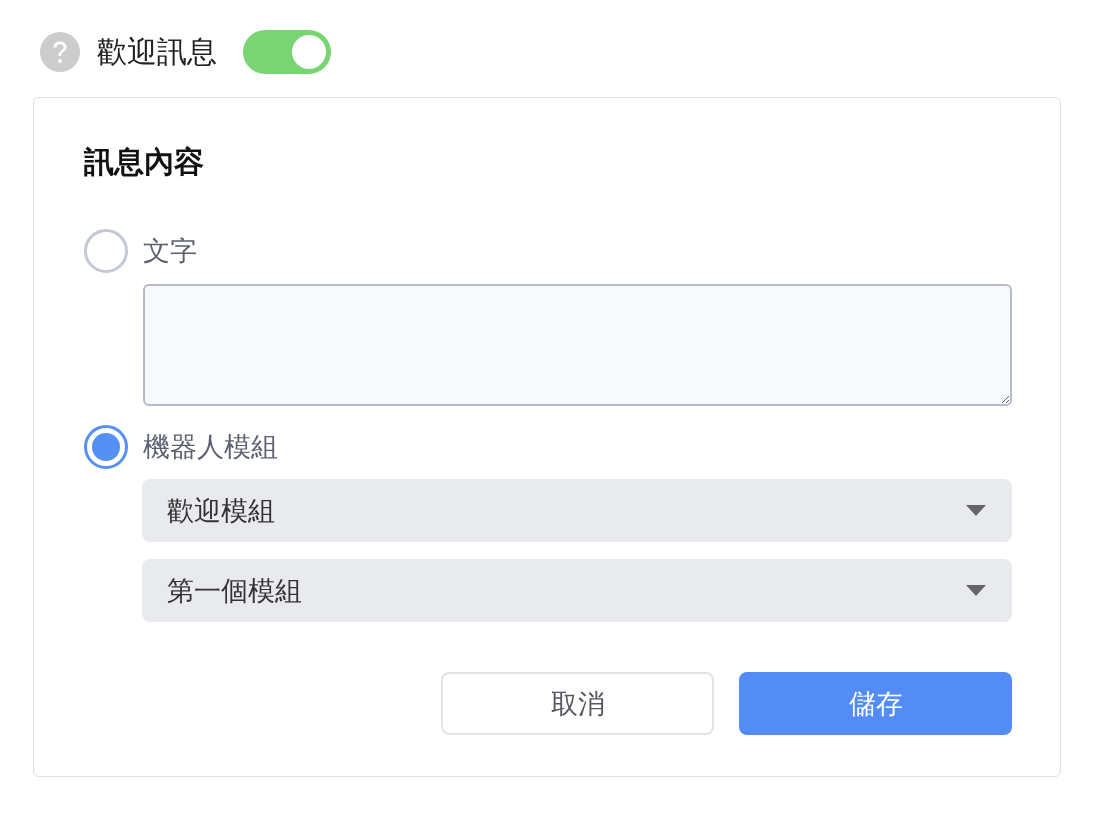 This screenshot has width=1104, height=822. I want to click on help-icon, so click(60, 52).